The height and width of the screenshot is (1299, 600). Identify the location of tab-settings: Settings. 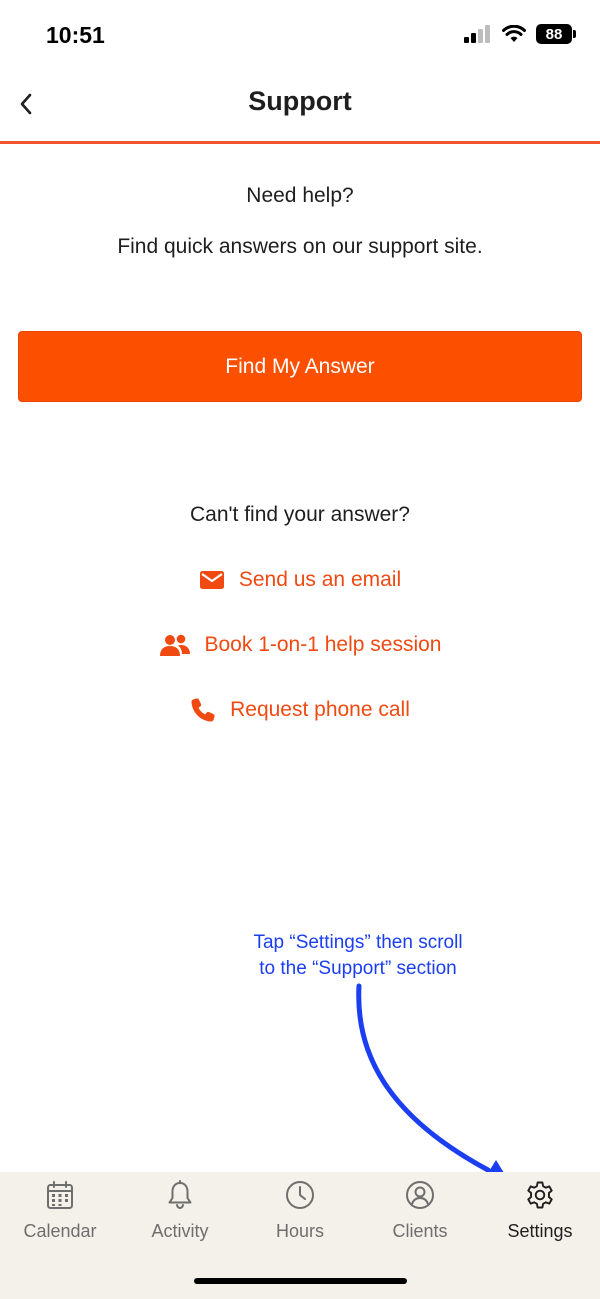
(540, 1214).